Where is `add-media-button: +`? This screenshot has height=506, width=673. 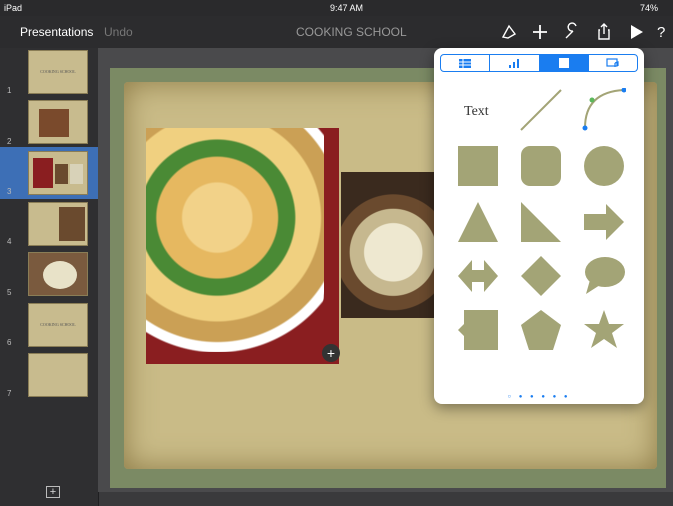 add-media-button: + is located at coordinates (331, 353).